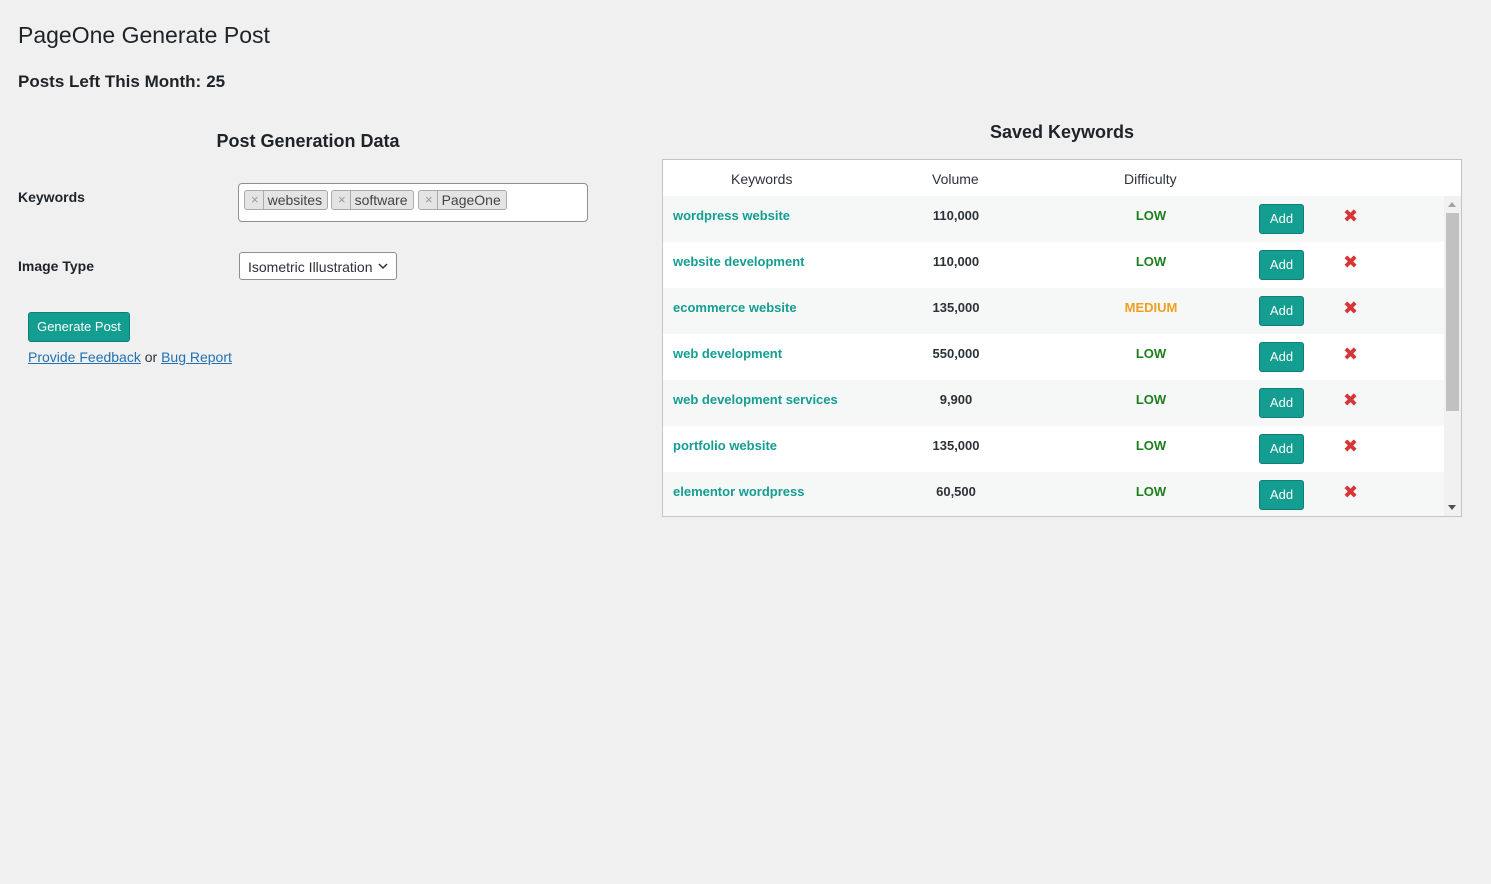 Image resolution: width=1491 pixels, height=884 pixels. Describe the element at coordinates (1054, 403) in the screenshot. I see `table-row: web development services 9,900 LOW Add ✖` at that location.